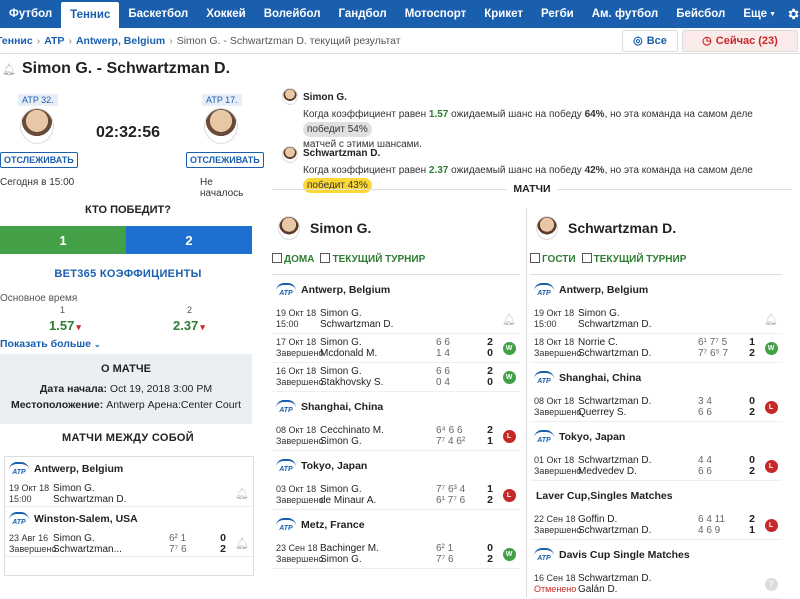  Describe the element at coordinates (221, 126) in the screenshot. I see `away-player-avatar` at that location.